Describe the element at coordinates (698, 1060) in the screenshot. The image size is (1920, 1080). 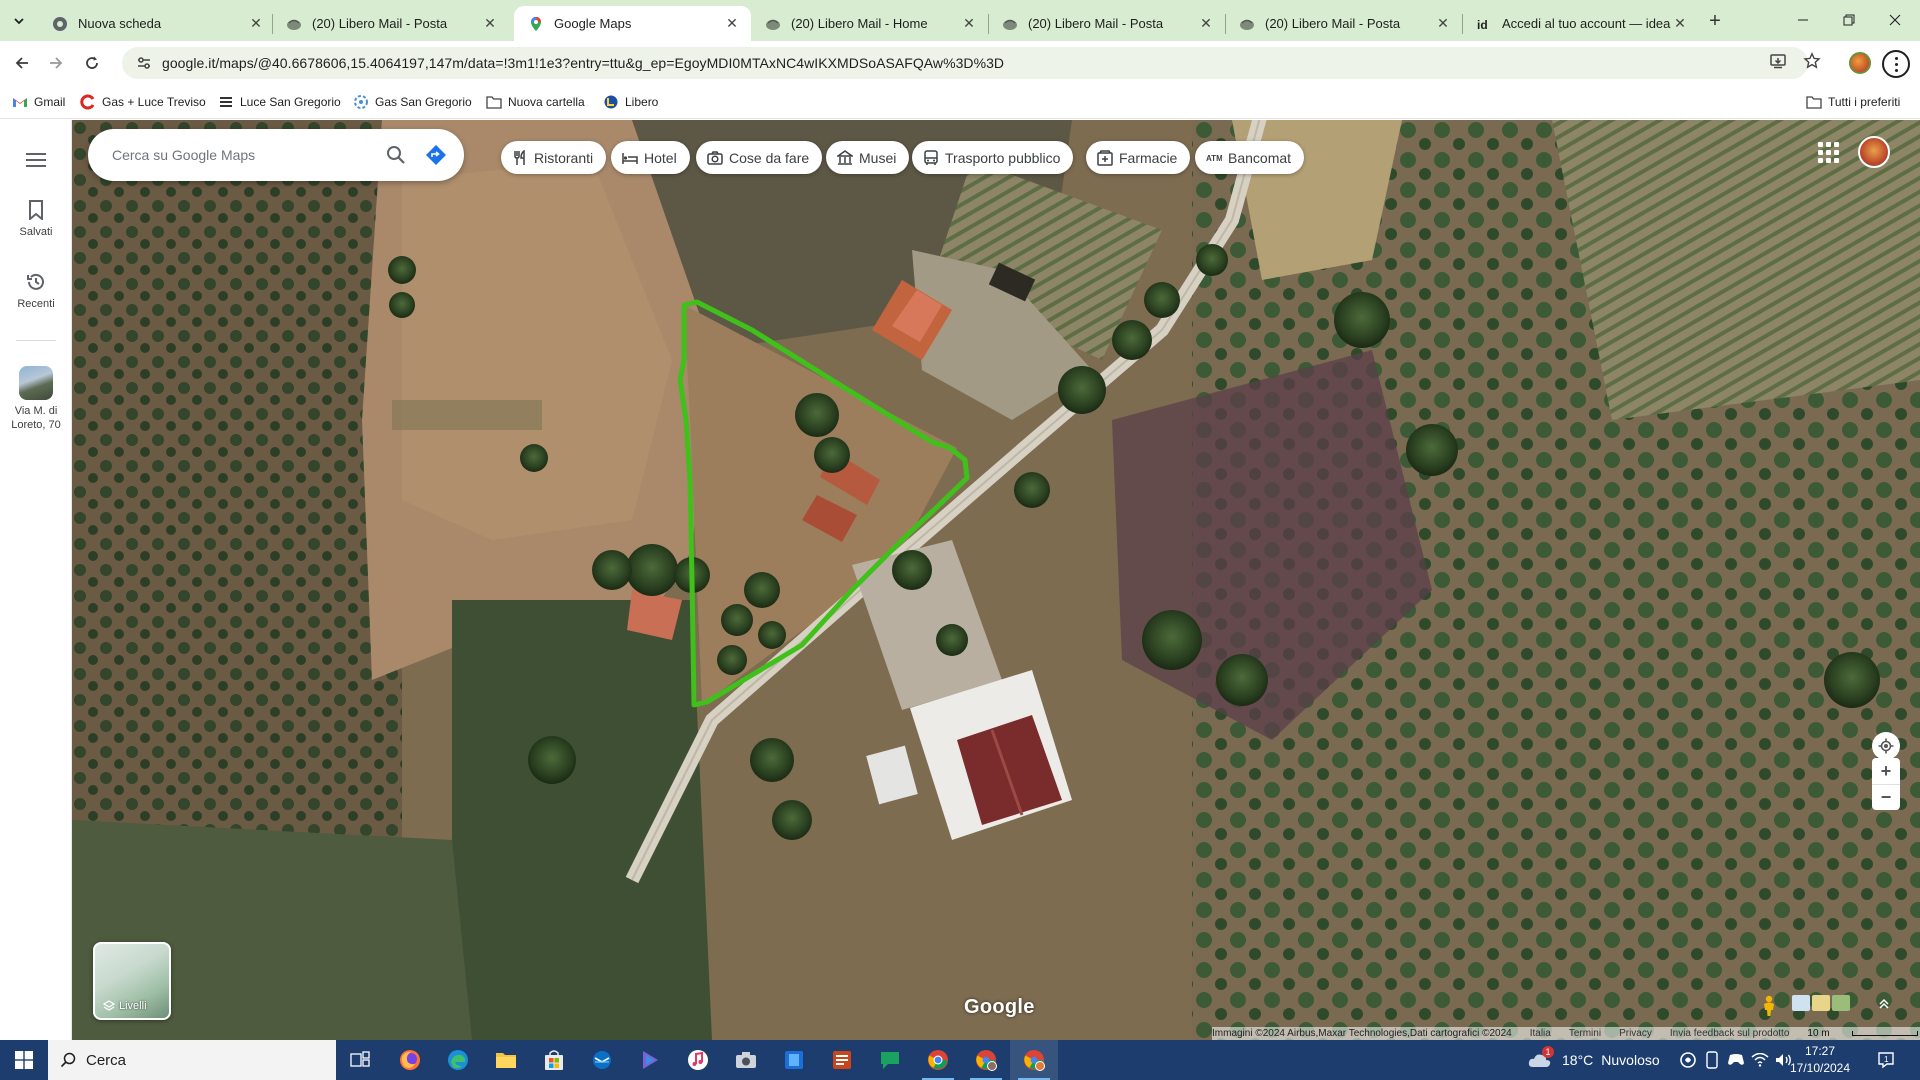
I see `taskbar-music` at that location.